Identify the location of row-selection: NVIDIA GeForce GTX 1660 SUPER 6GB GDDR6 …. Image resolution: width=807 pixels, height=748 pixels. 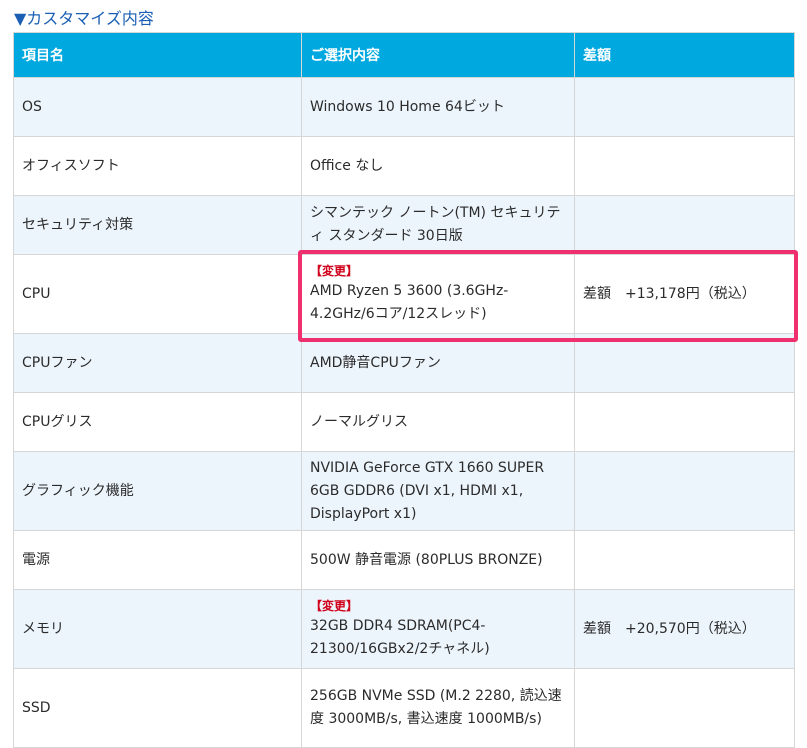
(438, 491).